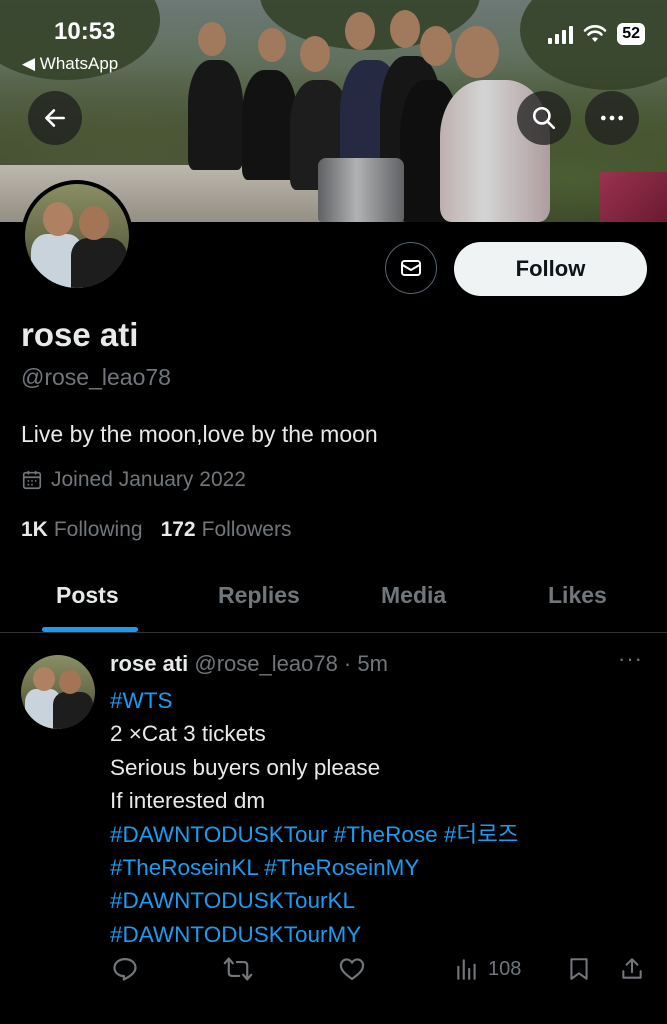  What do you see at coordinates (96, 377) in the screenshot?
I see `profile-handle: @rose_leao78` at bounding box center [96, 377].